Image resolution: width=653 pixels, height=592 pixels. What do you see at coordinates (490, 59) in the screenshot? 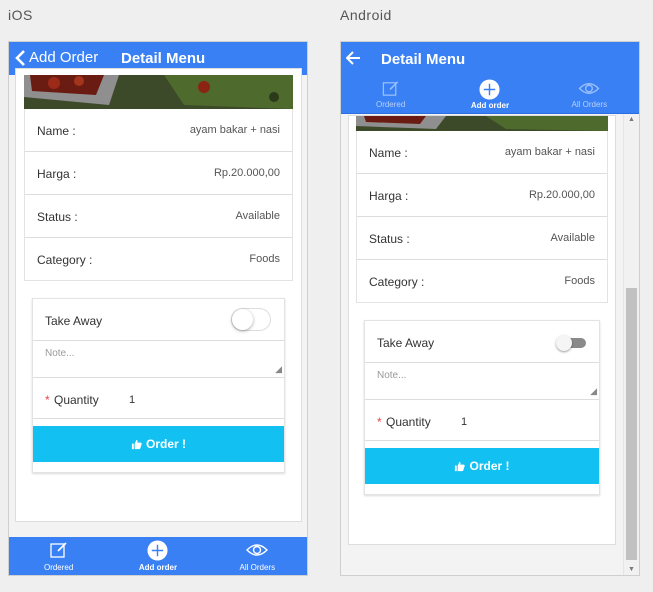
I see `android-header: Detail Menu` at bounding box center [490, 59].